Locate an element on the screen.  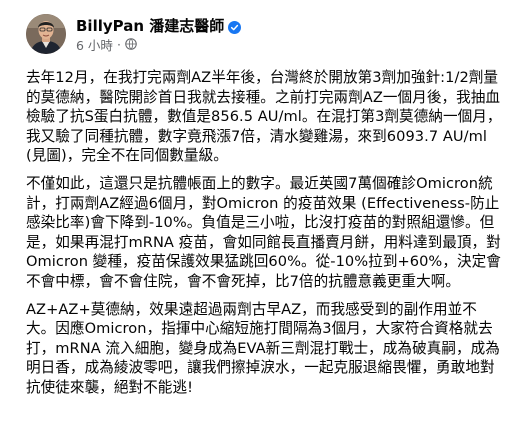
name-row: BillyPan 潘建志醫師 is located at coordinates (159, 25).